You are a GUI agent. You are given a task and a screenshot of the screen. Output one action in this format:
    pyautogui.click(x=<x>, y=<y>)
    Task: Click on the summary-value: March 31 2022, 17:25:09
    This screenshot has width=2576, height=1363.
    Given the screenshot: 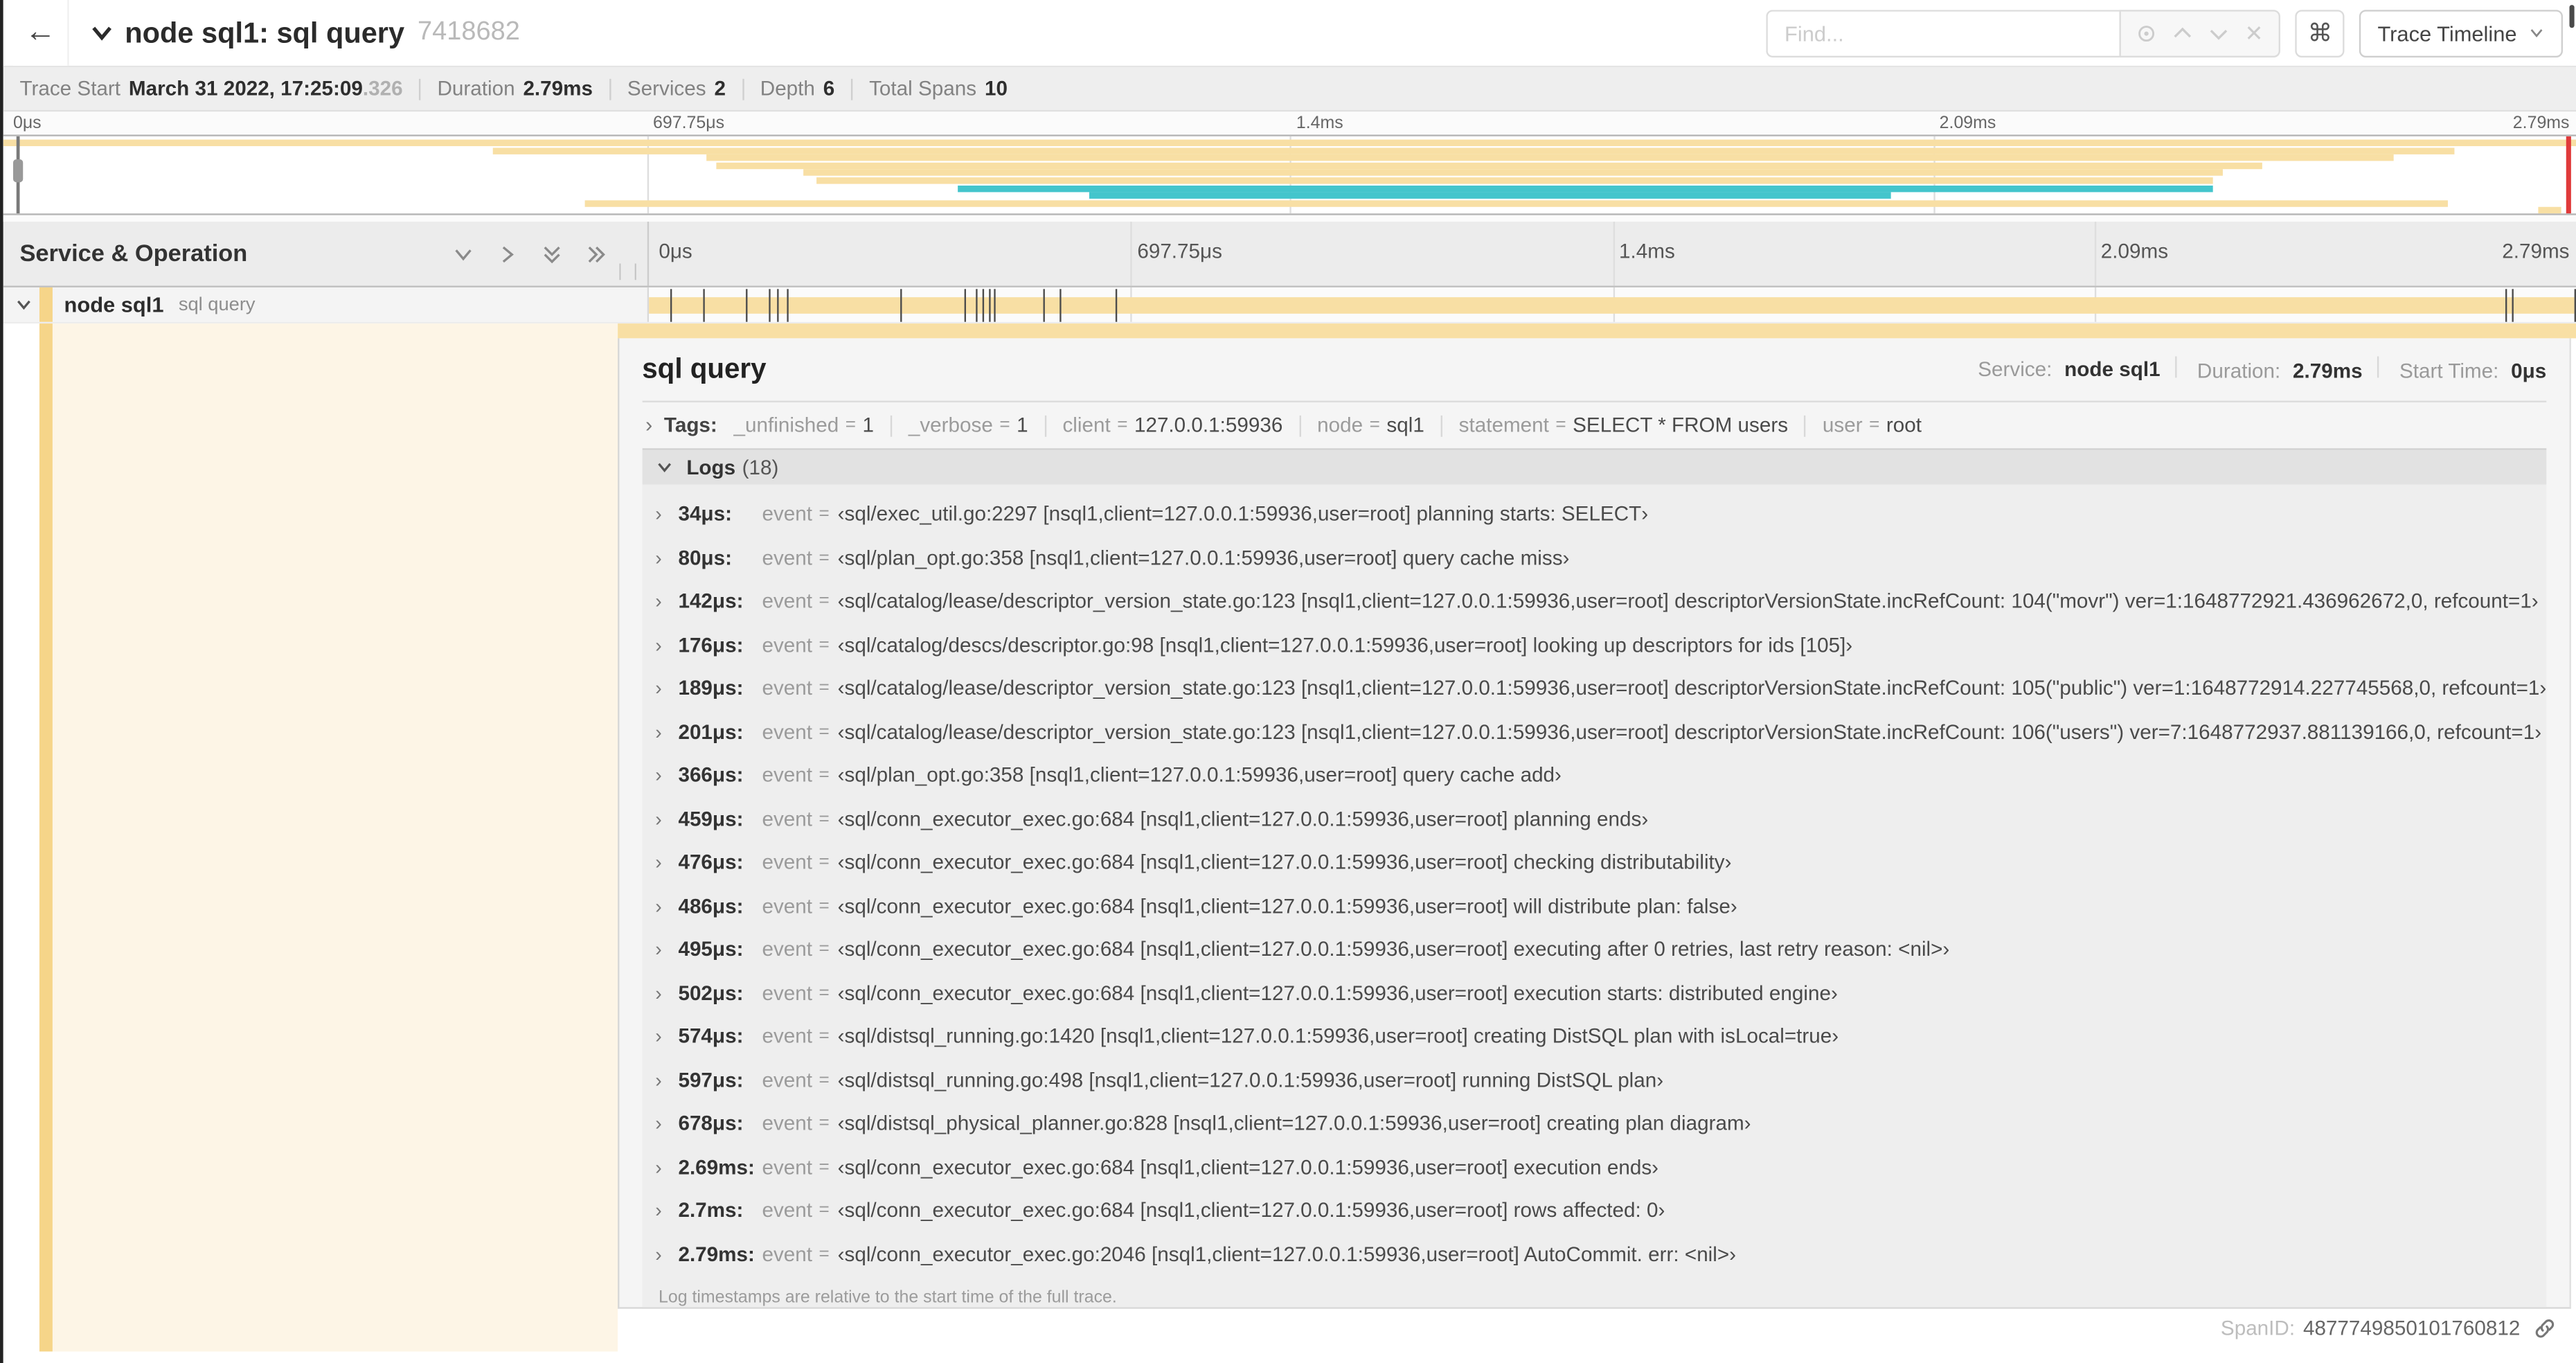 What is the action you would take?
    pyautogui.click(x=245, y=89)
    